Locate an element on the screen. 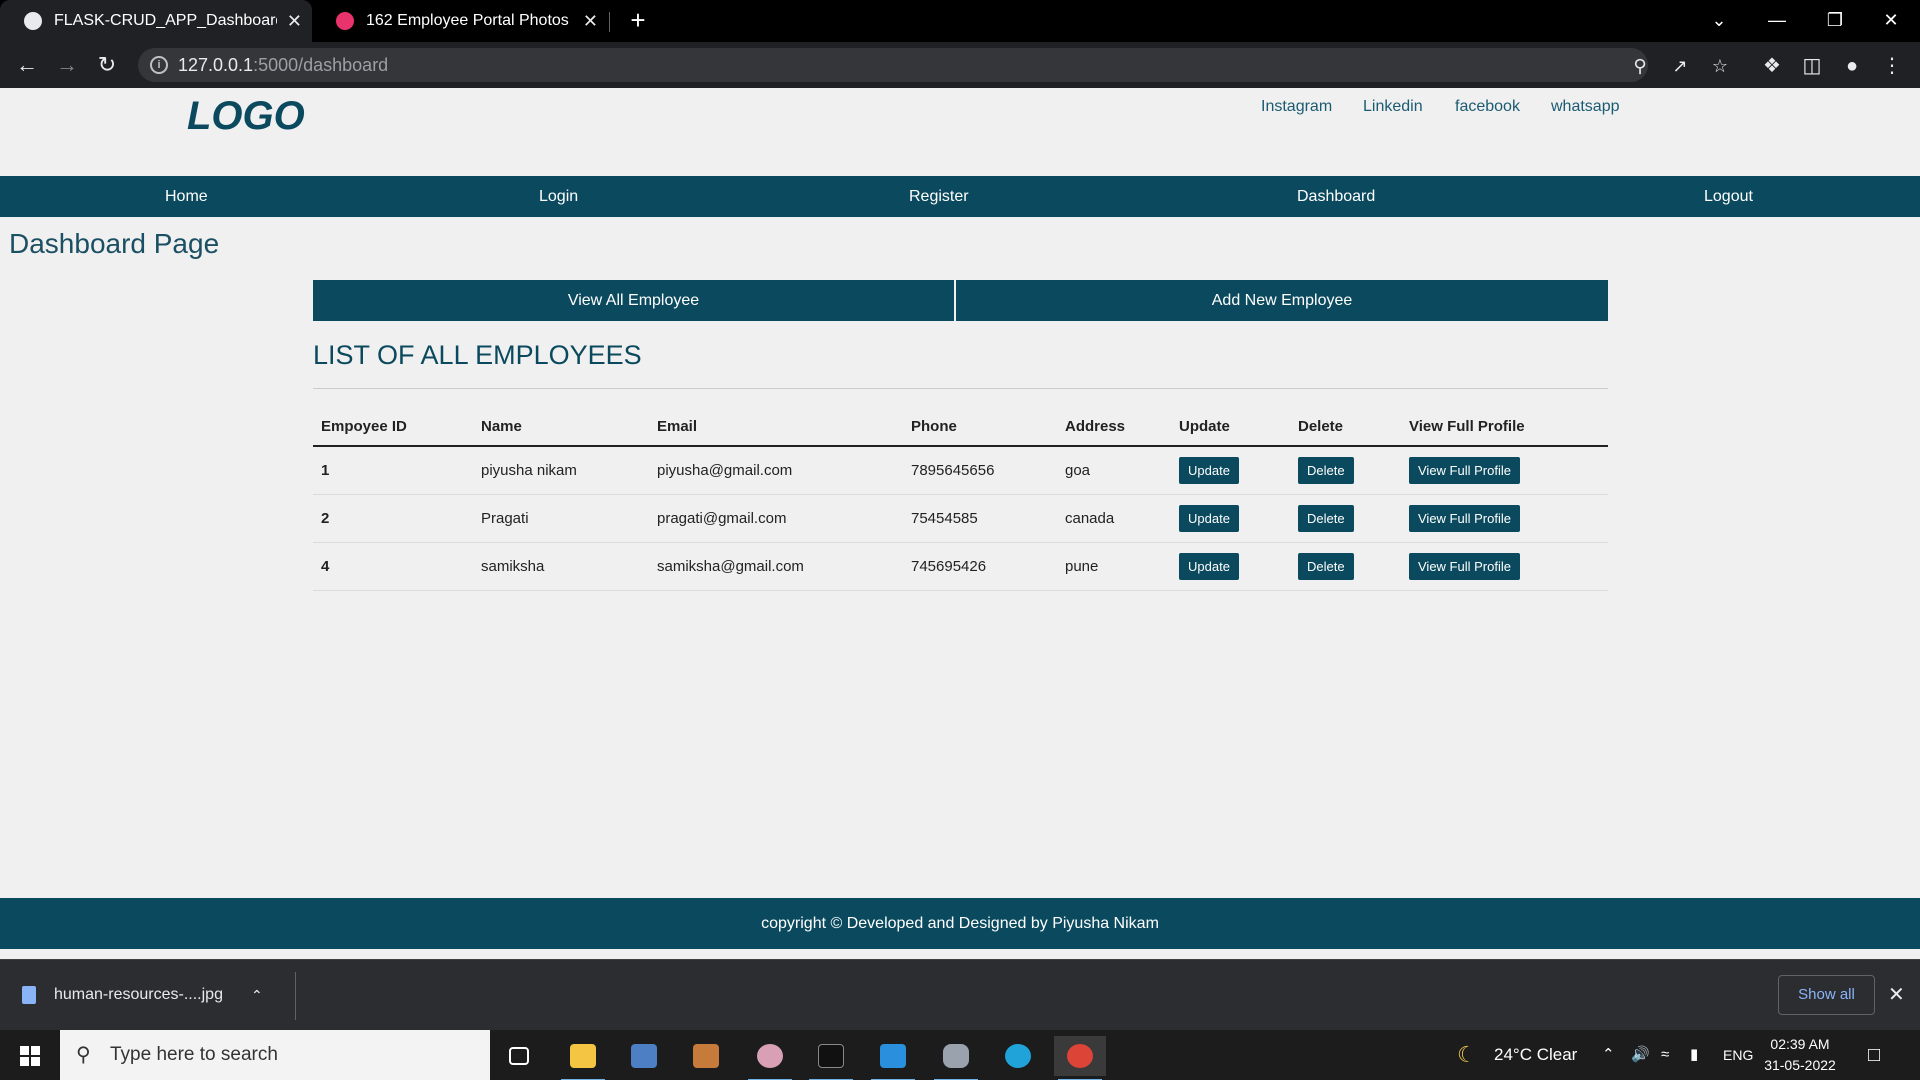 Image resolution: width=1920 pixels, height=1080 pixels. employee-phone-cell: 75454585 is located at coordinates (980, 518).